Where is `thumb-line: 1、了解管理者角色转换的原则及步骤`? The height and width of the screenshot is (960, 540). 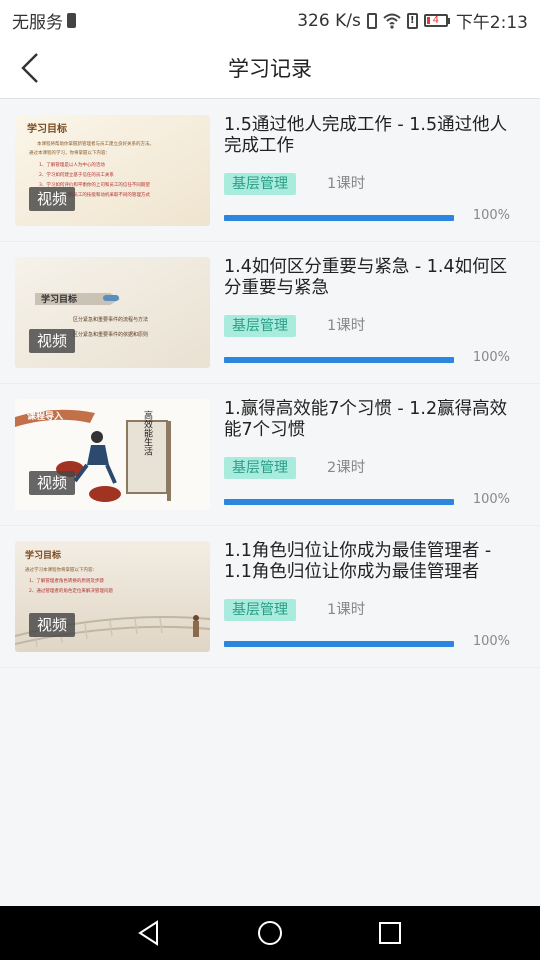 thumb-line: 1、了解管理者角色转换的原则及步骤 is located at coordinates (66, 580).